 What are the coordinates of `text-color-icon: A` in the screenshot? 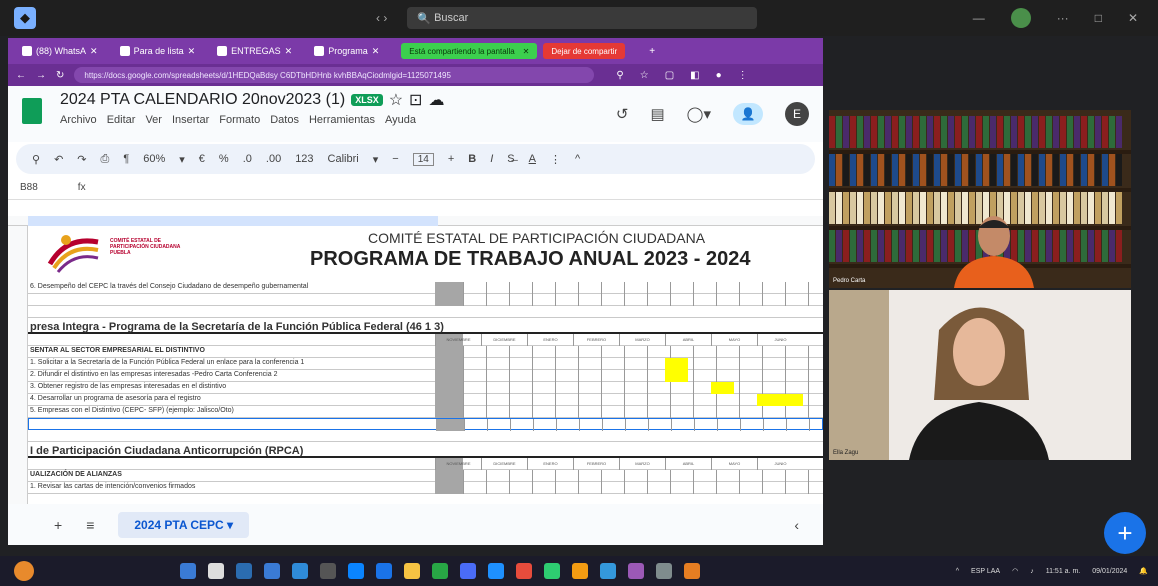 It's located at (532, 159).